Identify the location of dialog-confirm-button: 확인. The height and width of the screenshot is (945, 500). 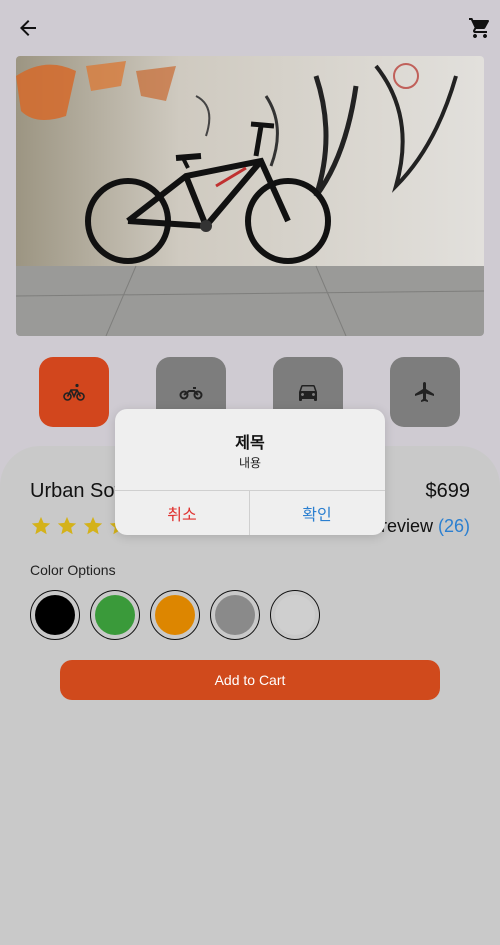
(317, 513).